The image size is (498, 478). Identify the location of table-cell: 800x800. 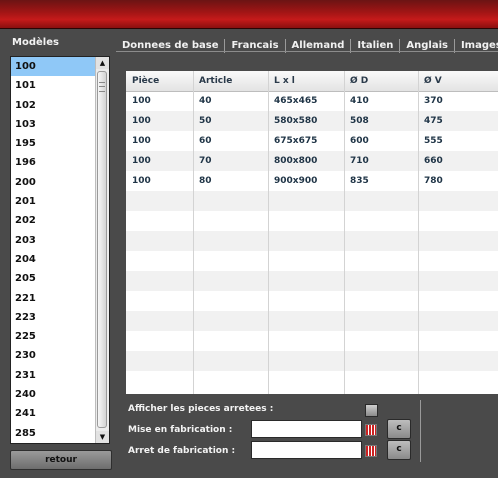
(296, 161).